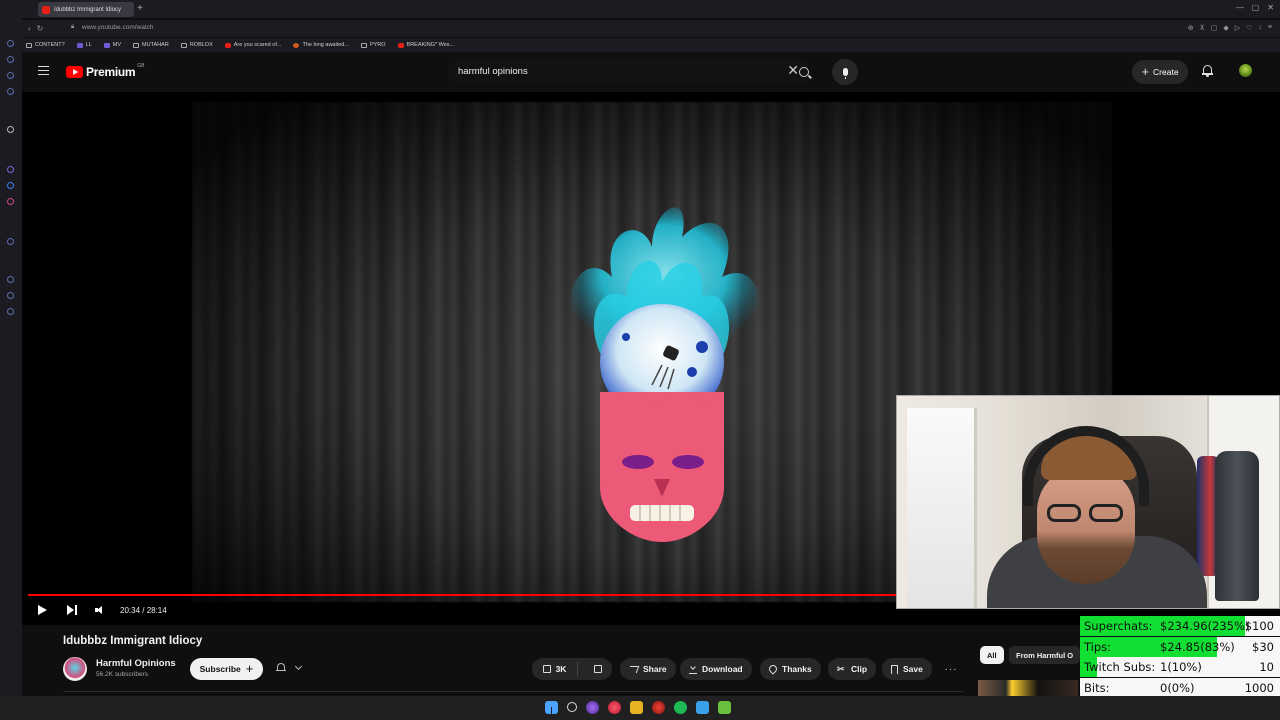 The width and height of the screenshot is (1280, 720). Describe the element at coordinates (10, 43) in the screenshot. I see `sidebar-home-icon` at that location.